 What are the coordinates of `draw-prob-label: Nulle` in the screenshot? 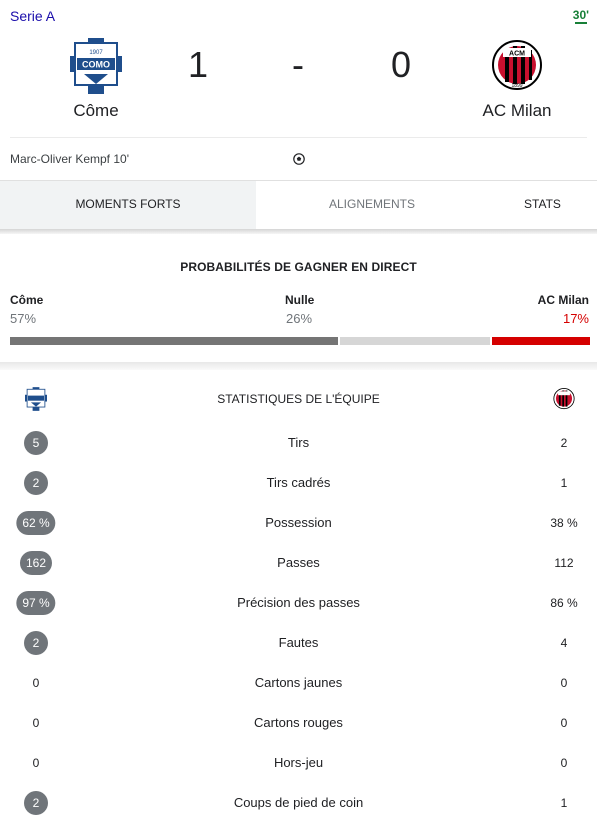 It's located at (300, 300).